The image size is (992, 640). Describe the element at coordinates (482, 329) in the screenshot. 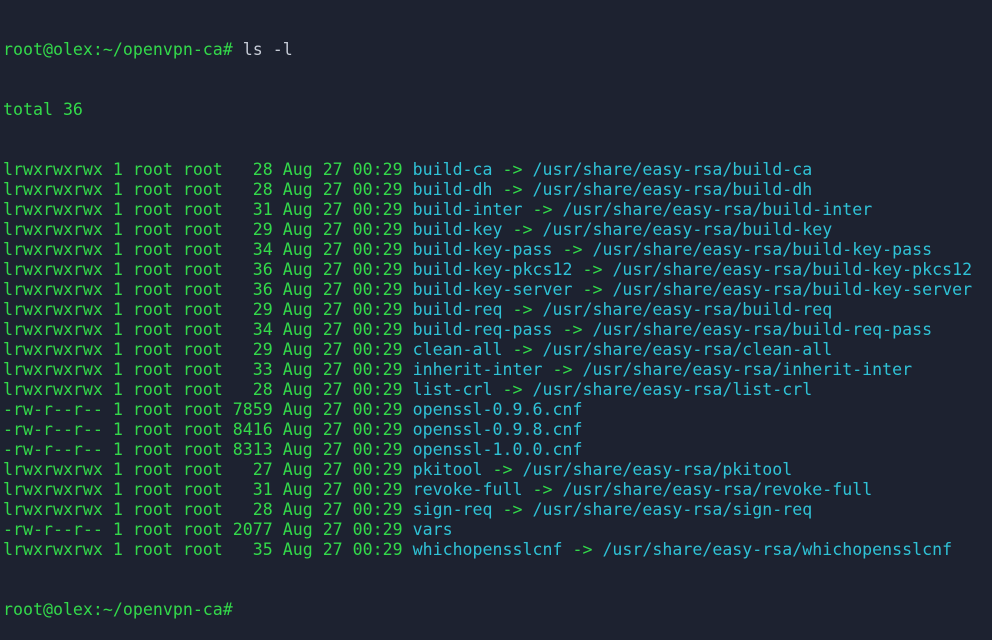

I see `file-name: build-req-pass` at that location.